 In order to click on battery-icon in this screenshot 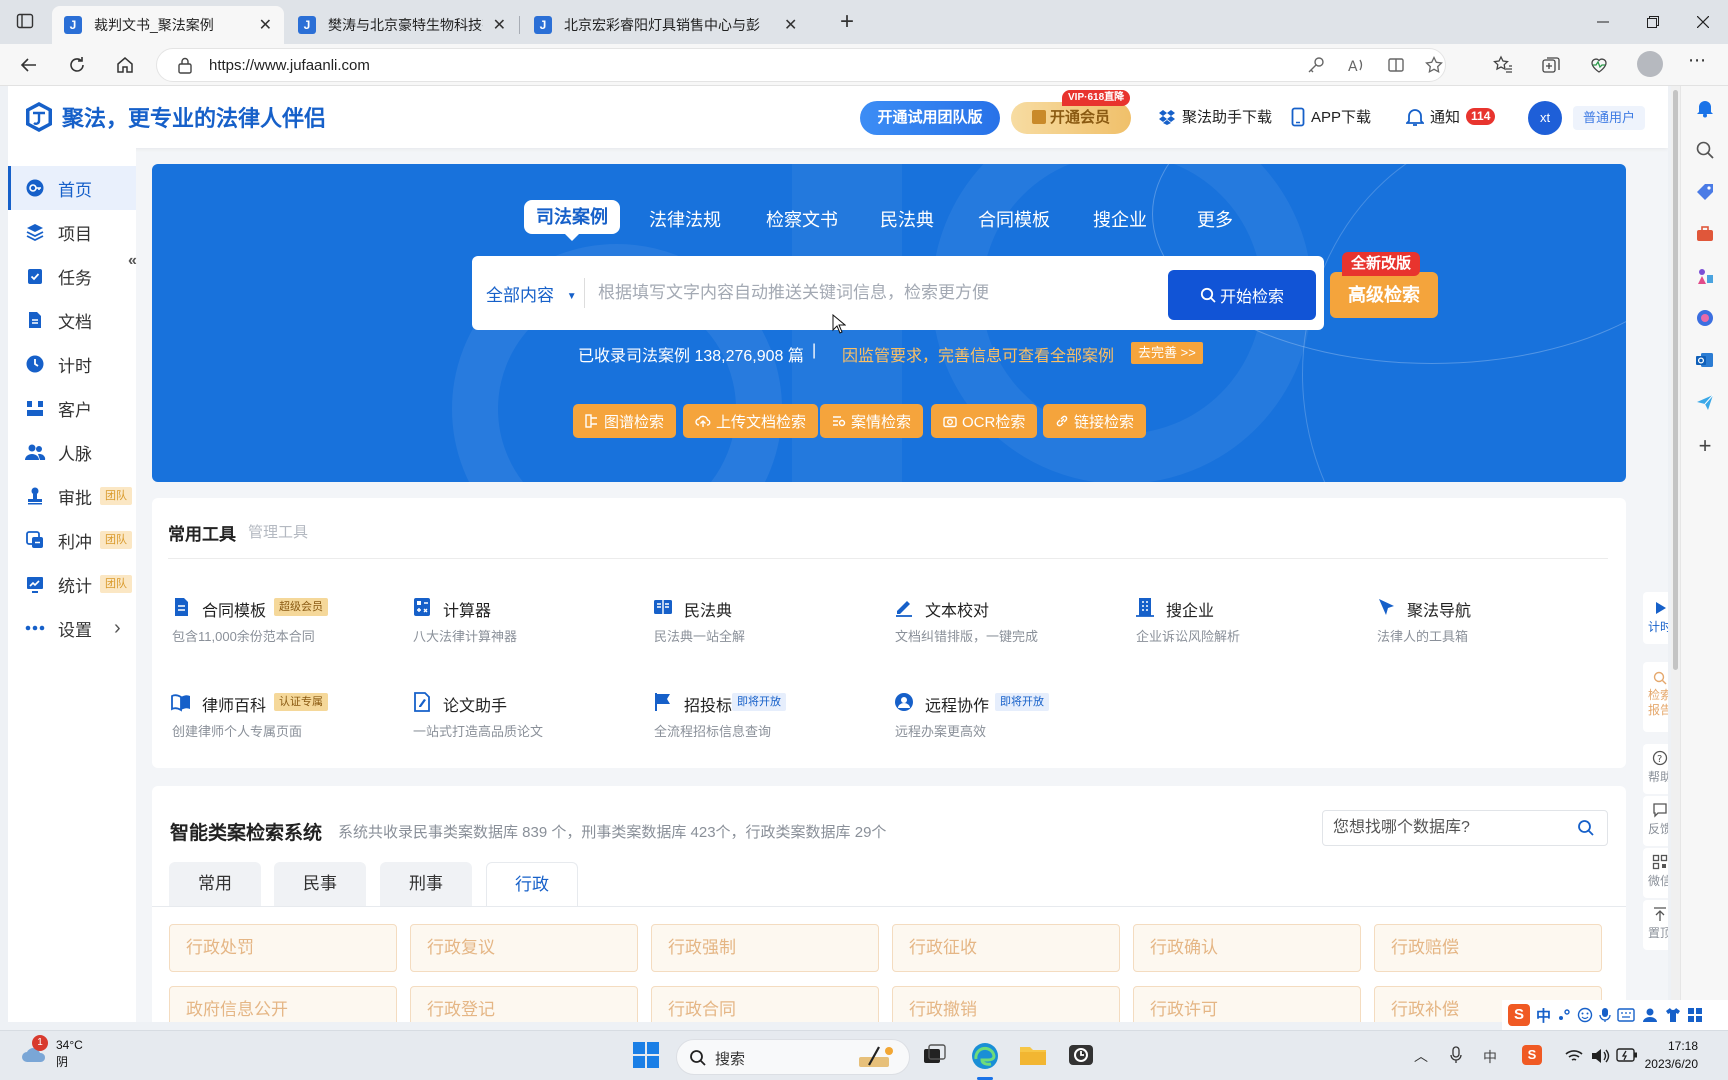, I will do `click(1627, 1055)`.